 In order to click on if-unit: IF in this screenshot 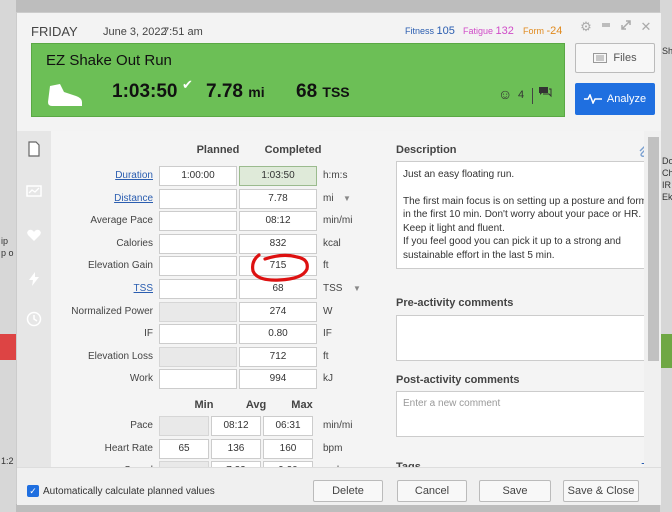, I will do `click(327, 334)`.